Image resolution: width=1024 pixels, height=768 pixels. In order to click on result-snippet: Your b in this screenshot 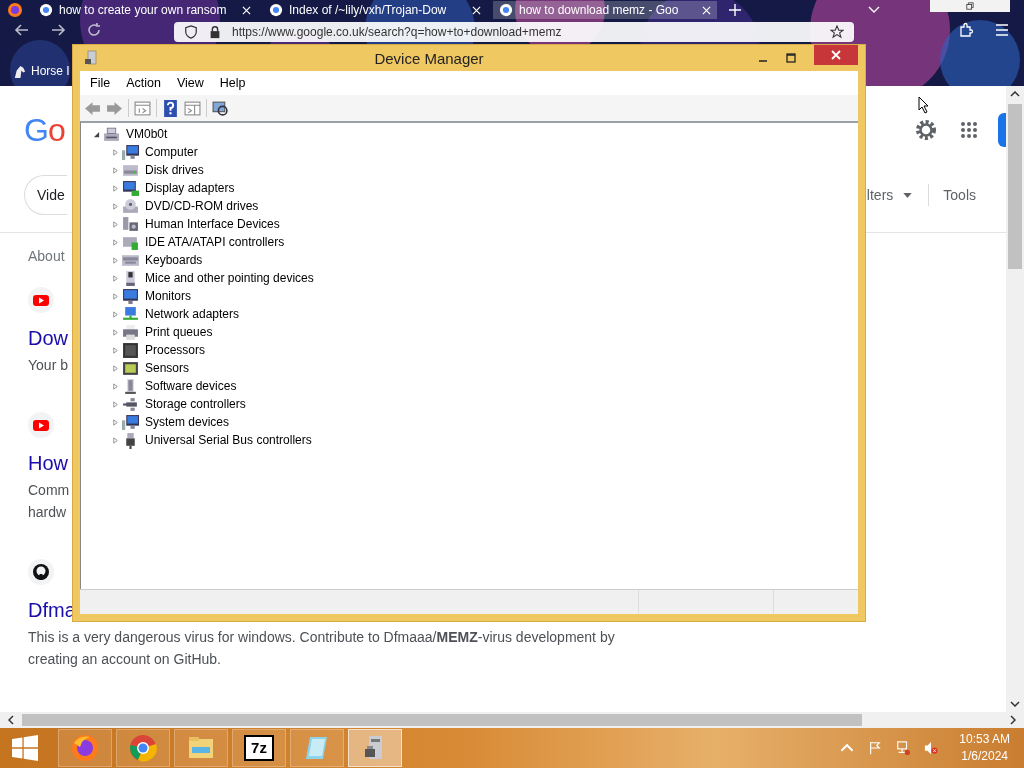, I will do `click(48, 365)`.